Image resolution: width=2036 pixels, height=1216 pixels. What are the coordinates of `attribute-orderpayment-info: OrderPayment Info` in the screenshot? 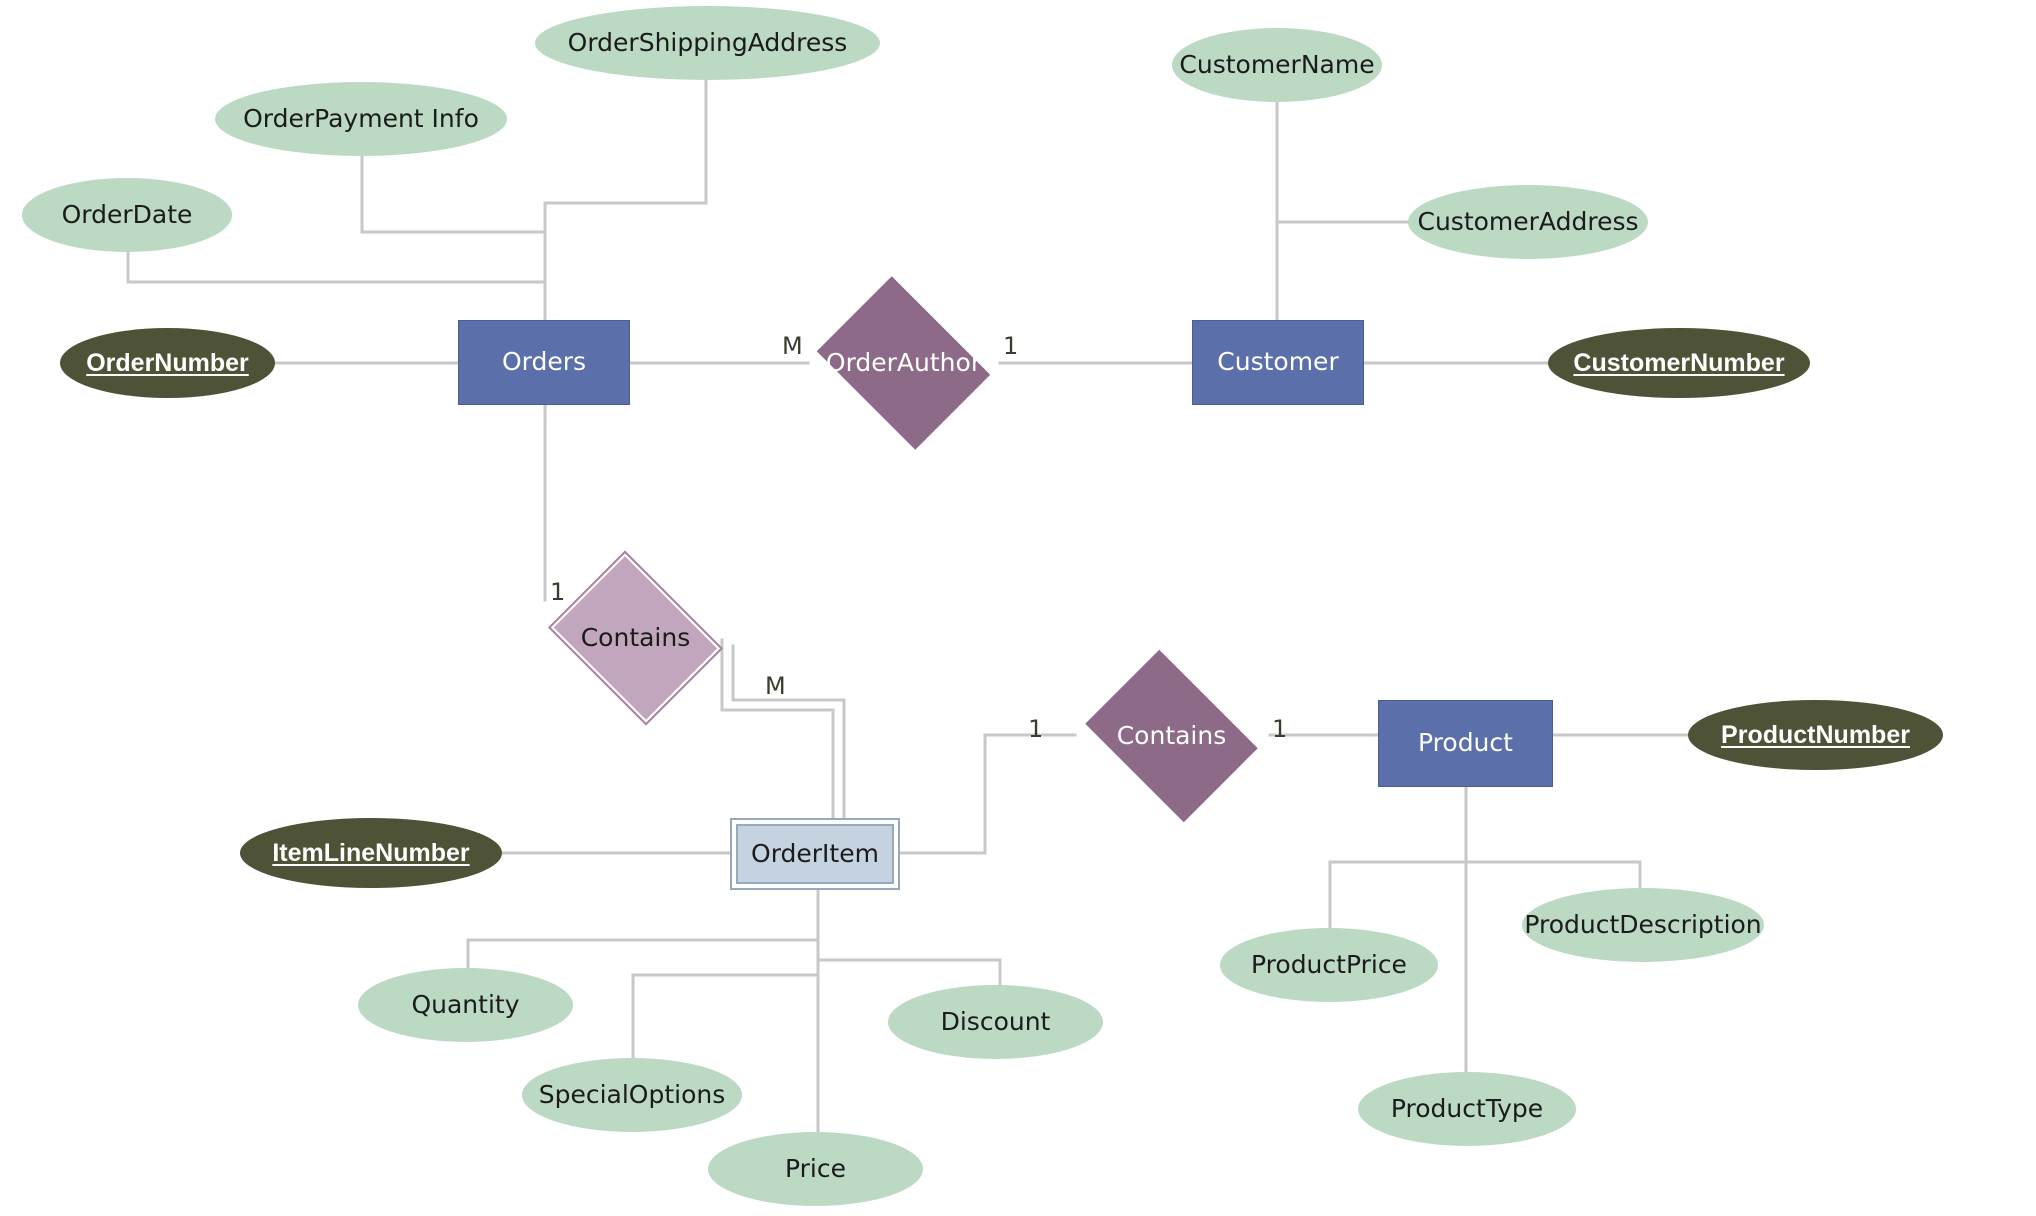 It's located at (361, 119).